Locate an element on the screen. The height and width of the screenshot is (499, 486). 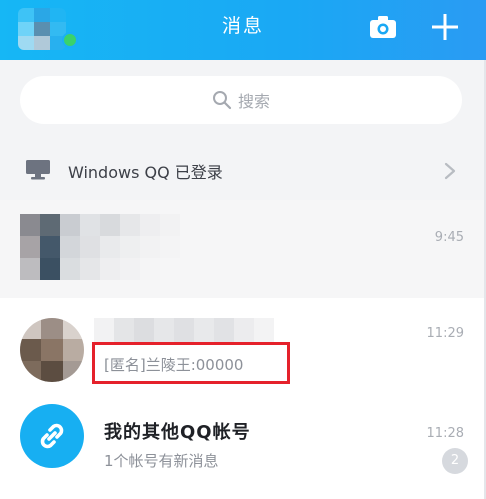
link-icon is located at coordinates (52, 436).